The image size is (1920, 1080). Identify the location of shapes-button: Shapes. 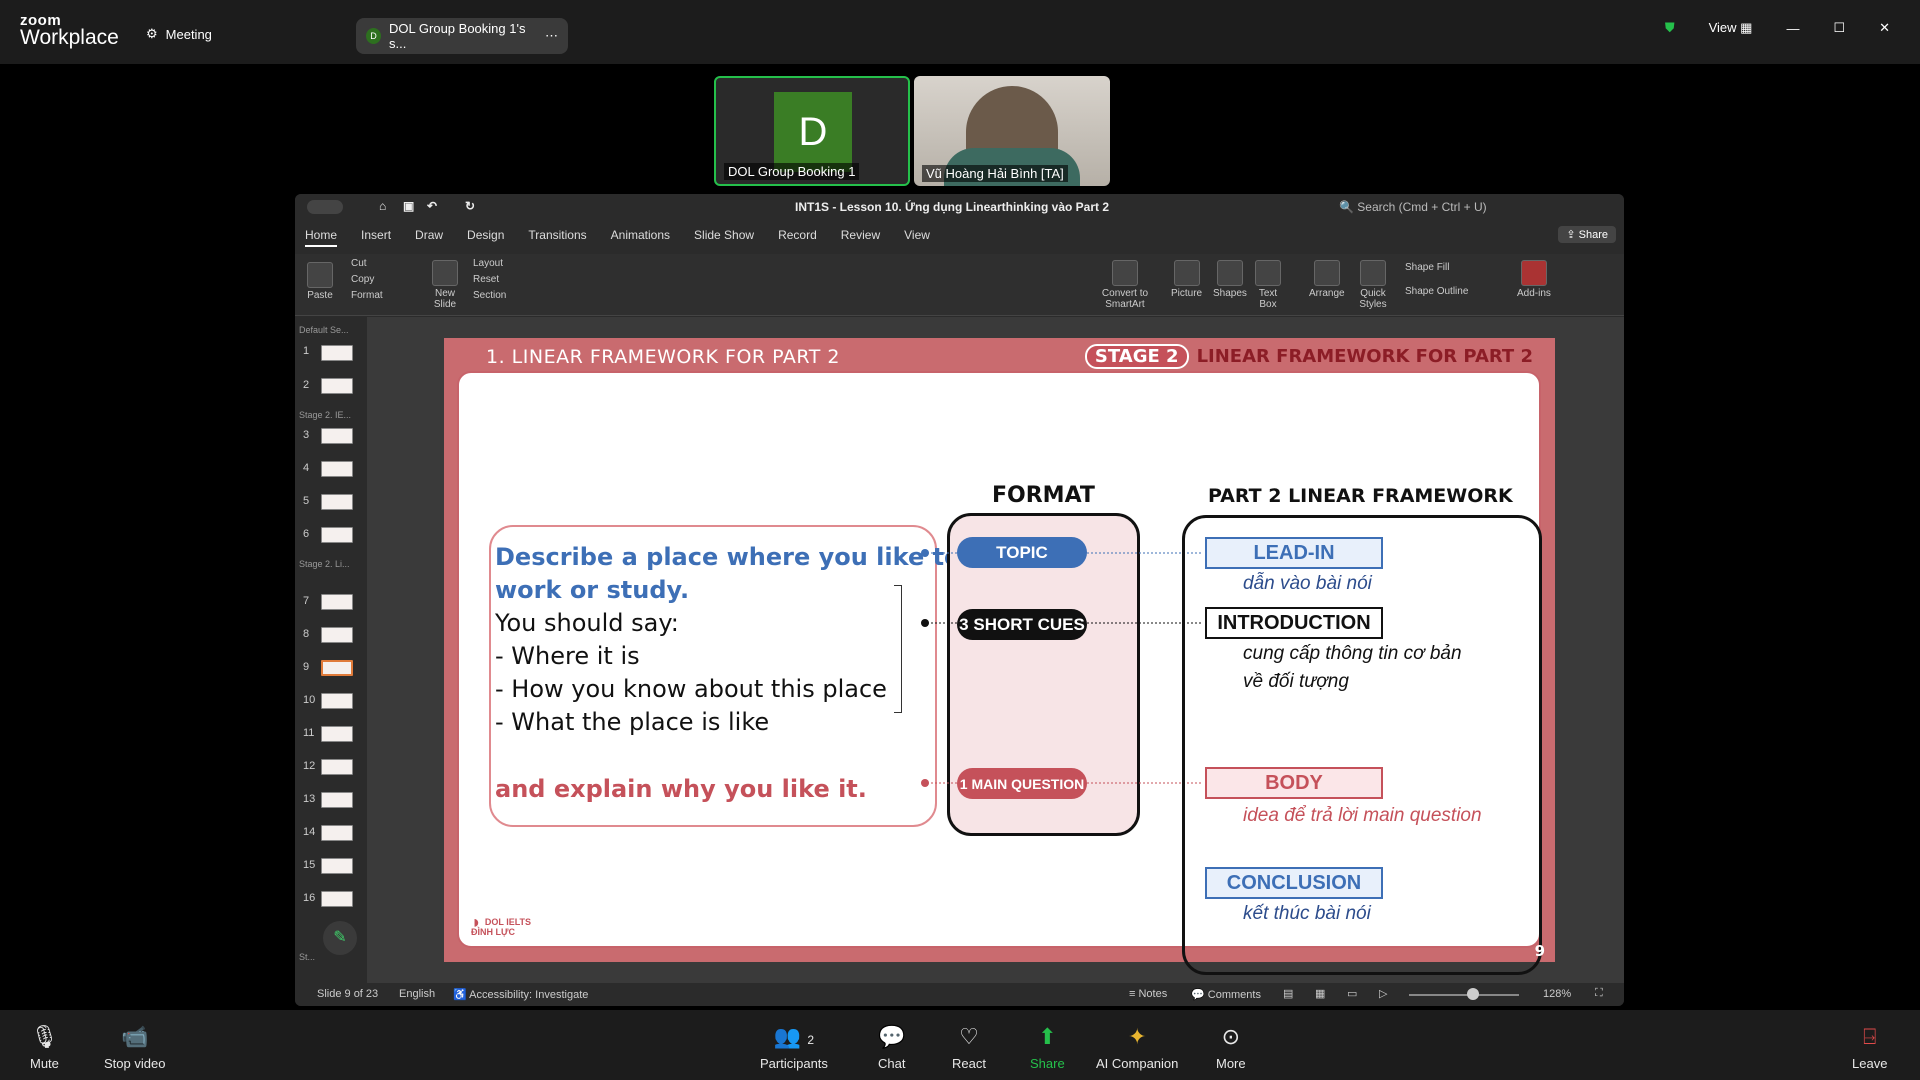
(1230, 279).